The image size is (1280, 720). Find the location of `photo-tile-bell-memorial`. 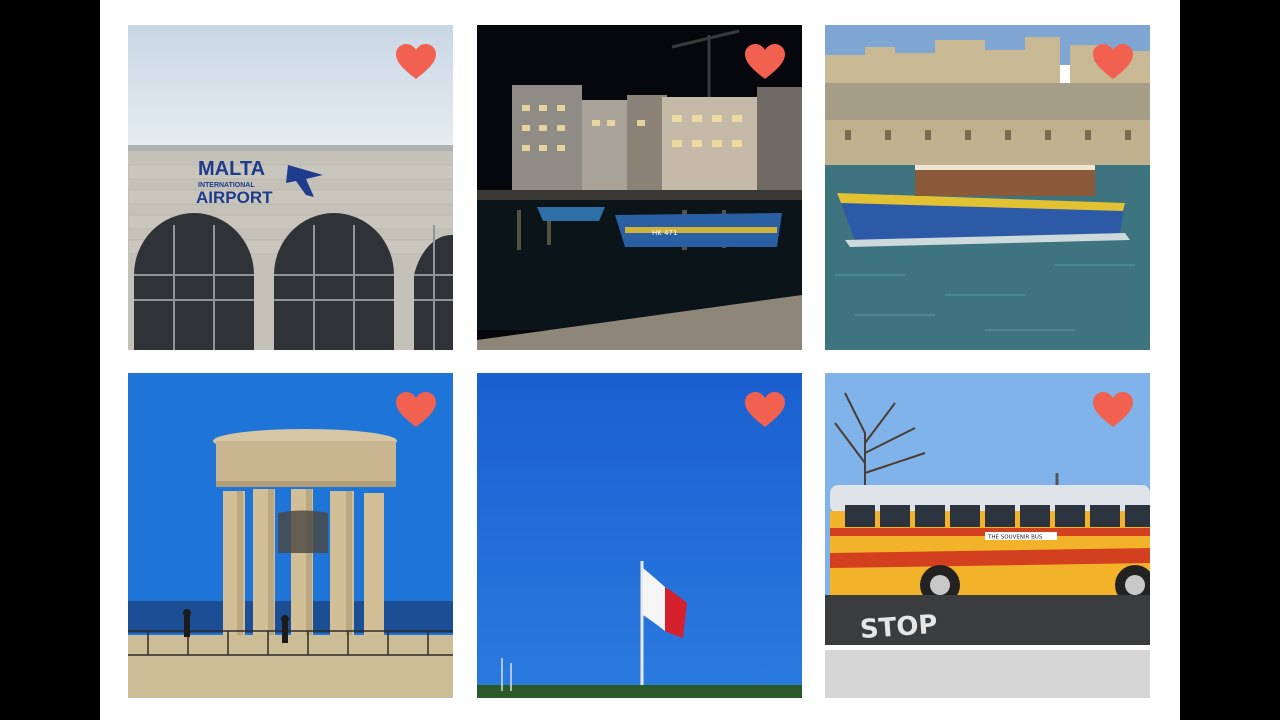

photo-tile-bell-memorial is located at coordinates (290, 535).